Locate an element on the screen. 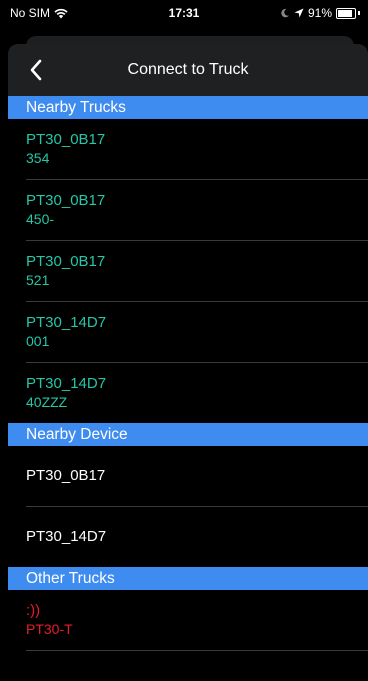  truck-row: PT30_14D7 40ZZZ is located at coordinates (197, 393).